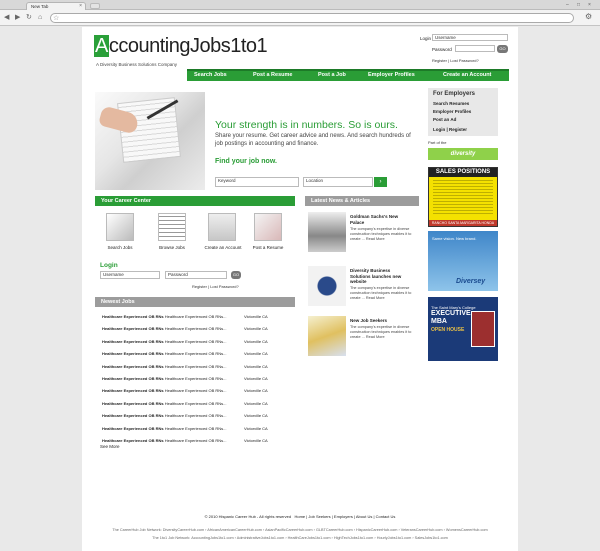 Image resolution: width=600 pixels, height=551 pixels. I want to click on site-logo: AccountingJobs1to1, so click(181, 46).